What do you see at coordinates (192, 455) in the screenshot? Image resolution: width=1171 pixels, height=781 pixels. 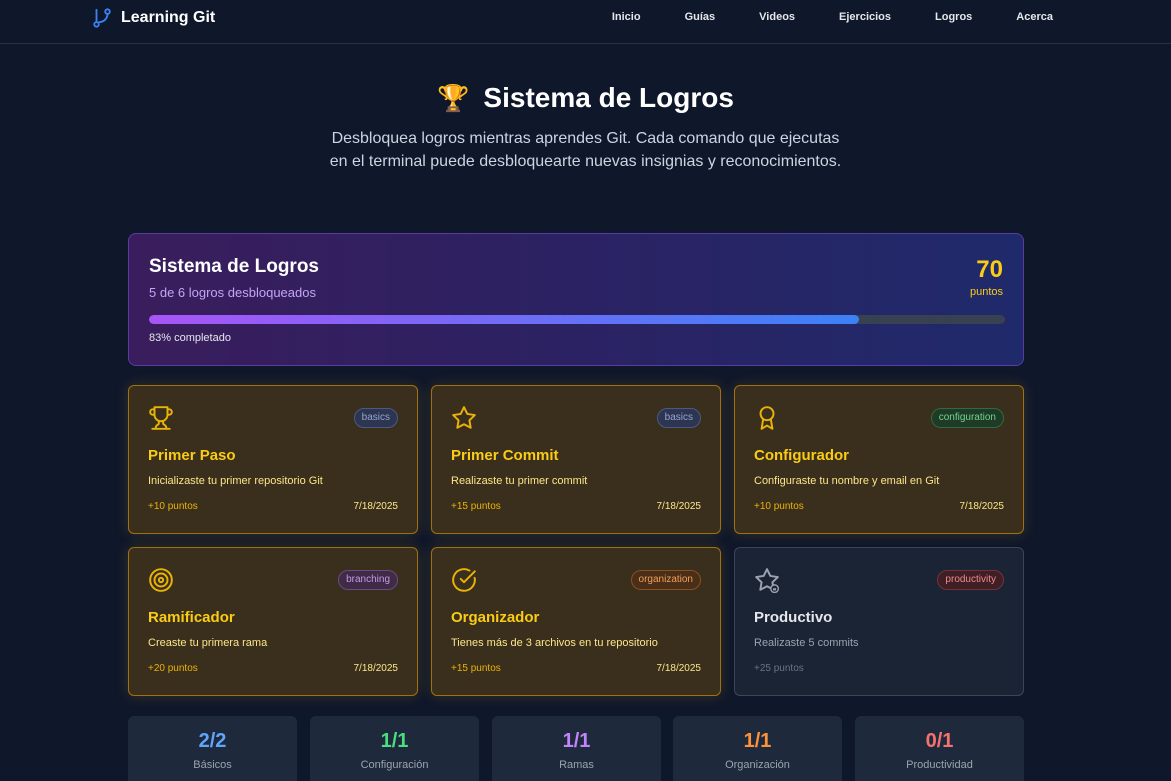 I see `achievement-title: Primer Paso` at bounding box center [192, 455].